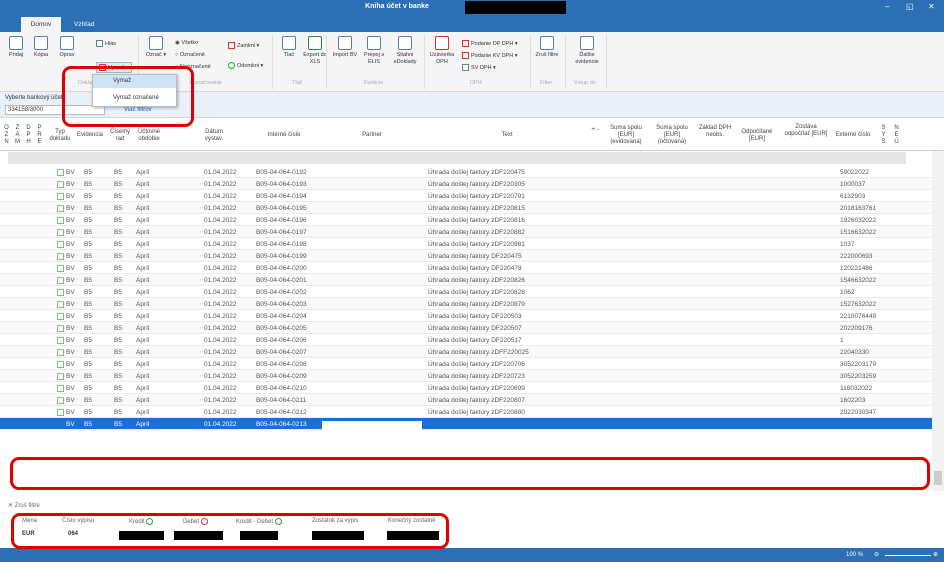  Describe the element at coordinates (16, 47) in the screenshot. I see `pridaj-button: Pridaj` at that location.